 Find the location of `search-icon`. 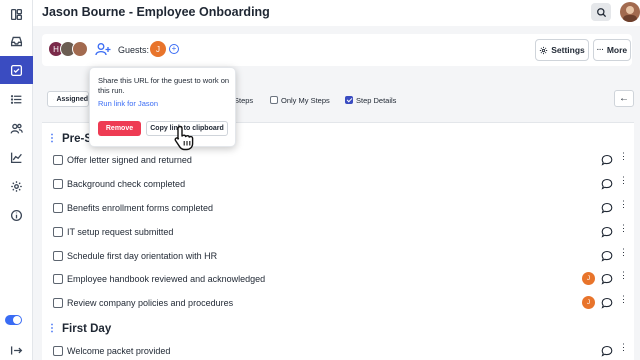

search-icon is located at coordinates (601, 12).